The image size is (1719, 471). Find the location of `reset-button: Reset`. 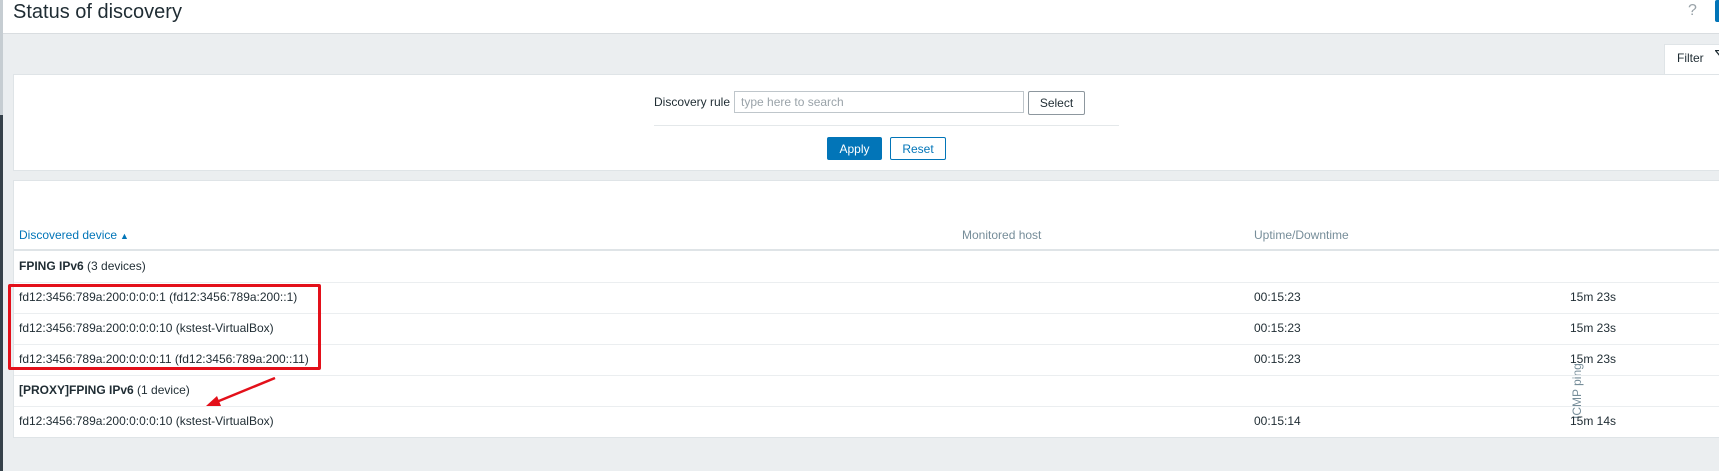

reset-button: Reset is located at coordinates (918, 148).